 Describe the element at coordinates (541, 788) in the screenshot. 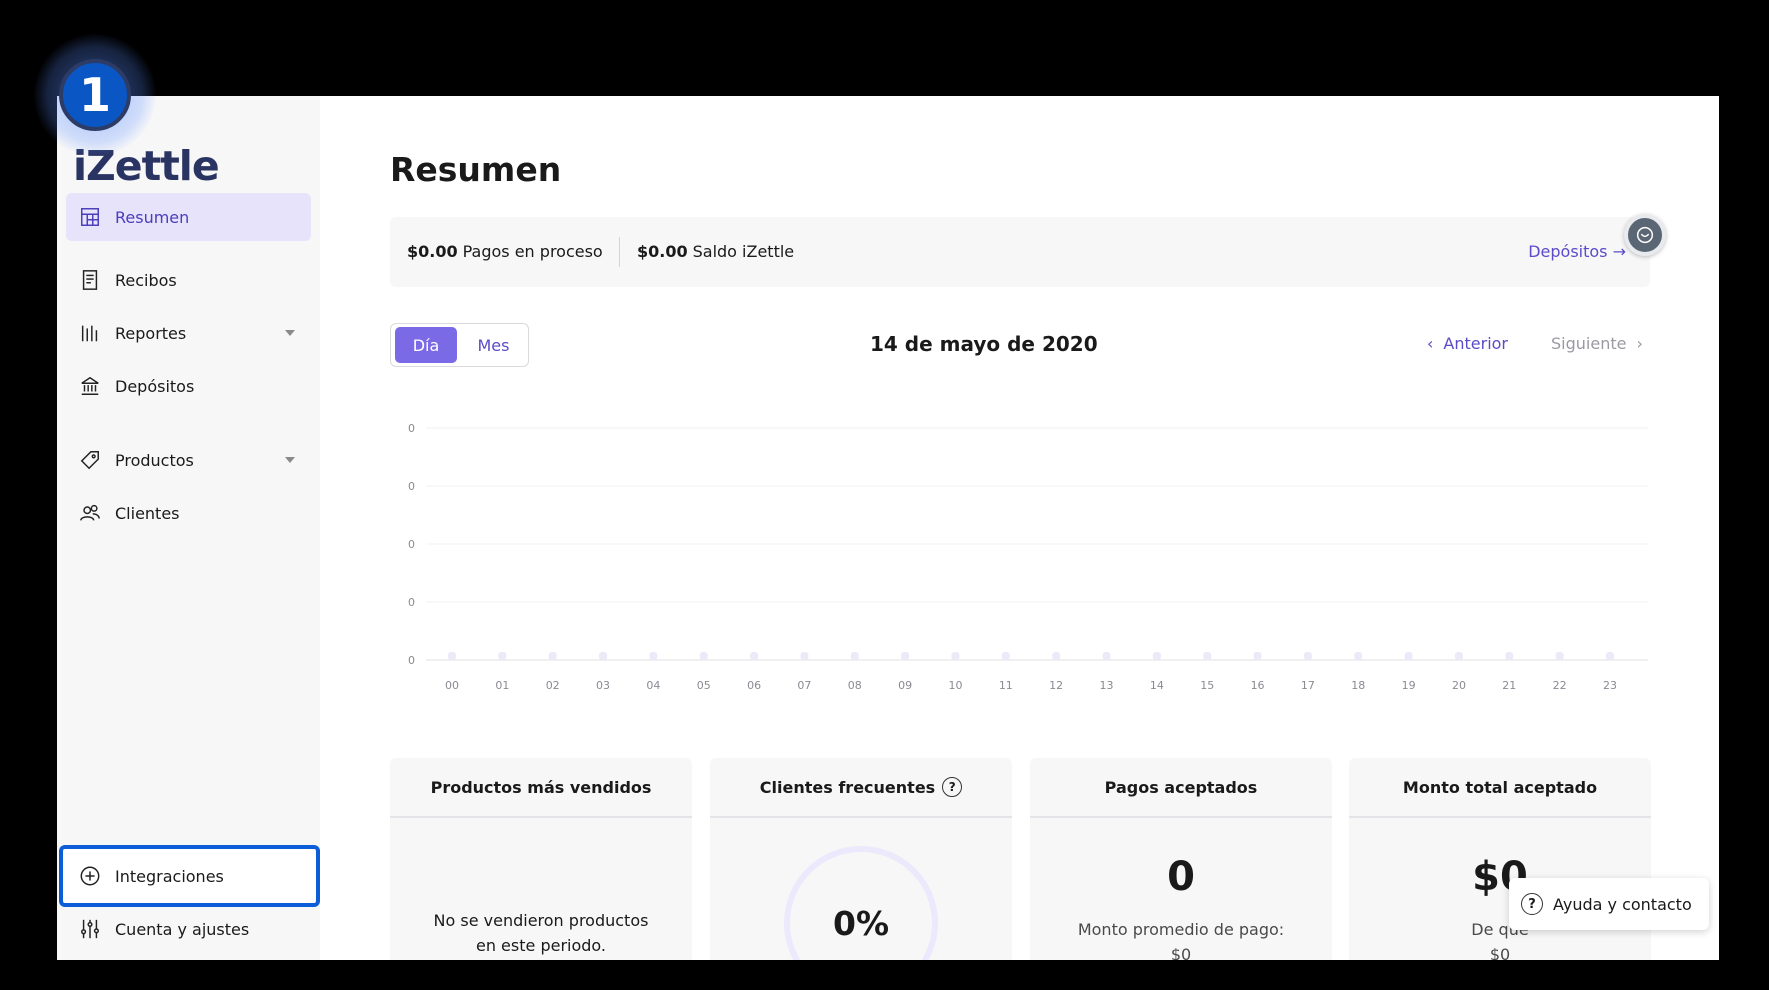

I see `card-title: Productos más vendidos` at that location.